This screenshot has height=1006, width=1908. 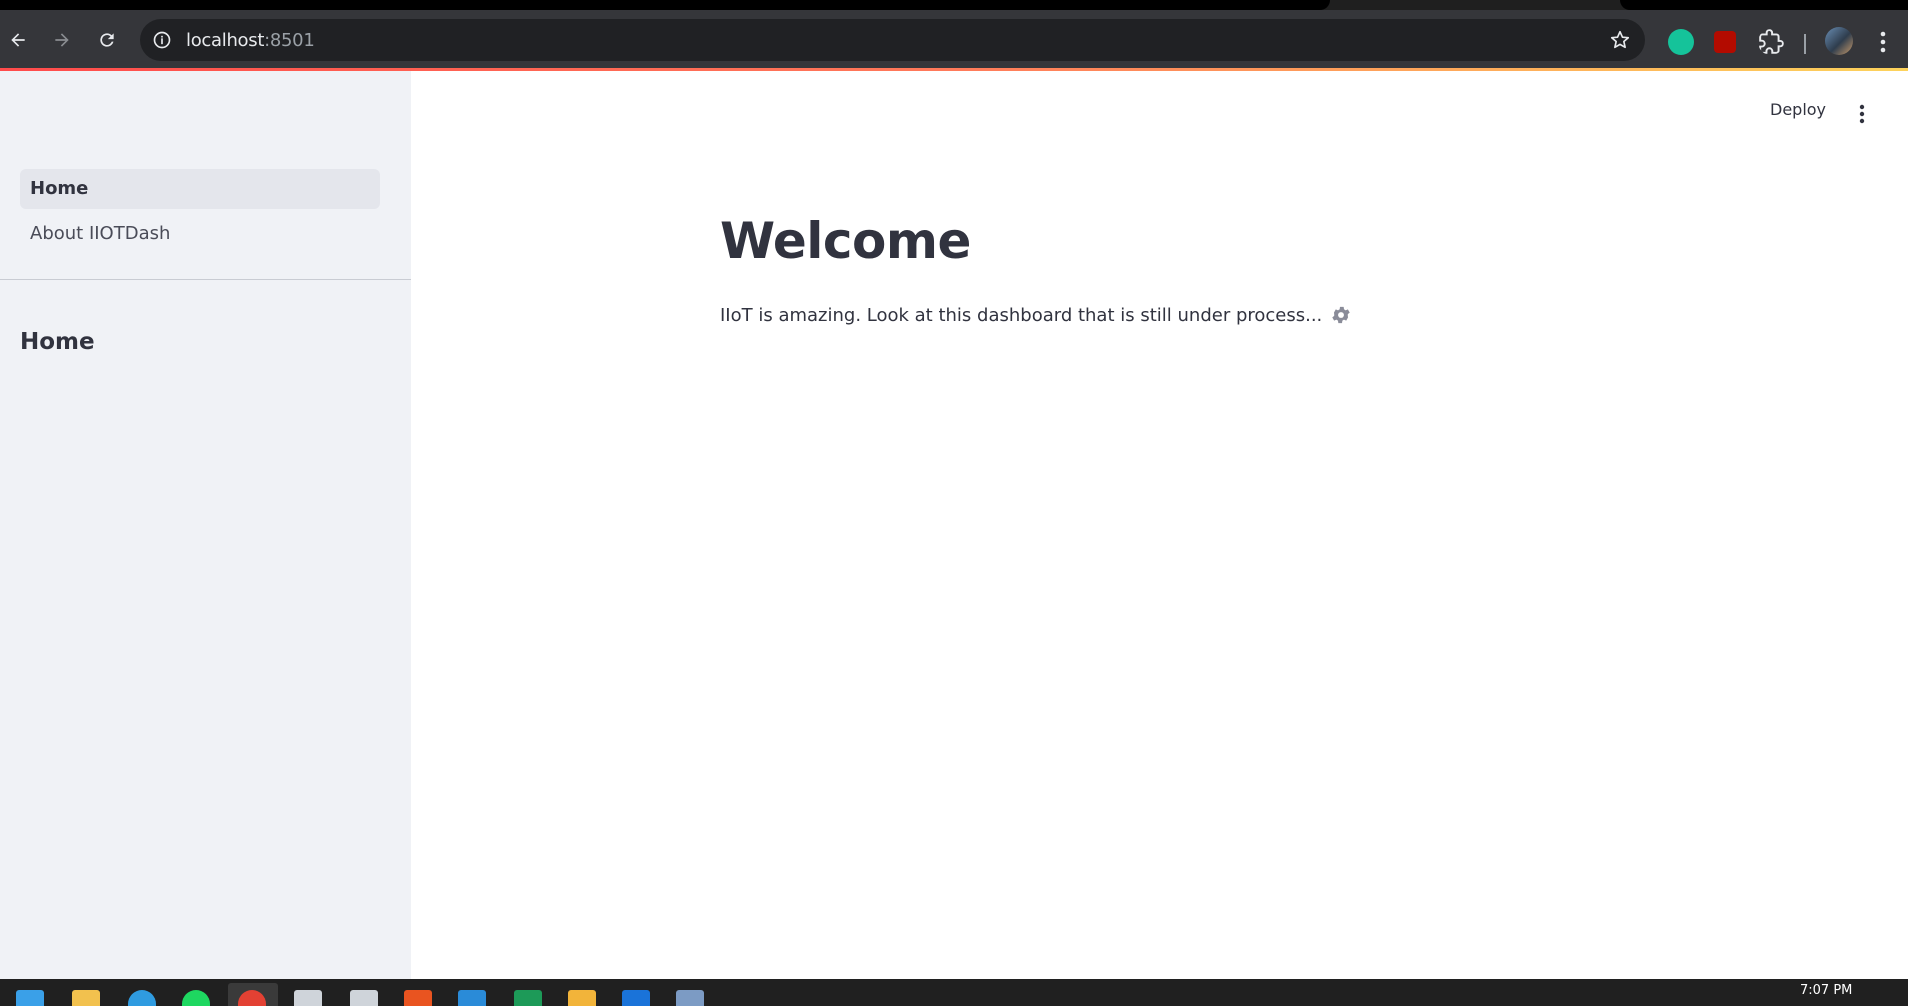 I want to click on browser-tabstrip, so click(x=954, y=5).